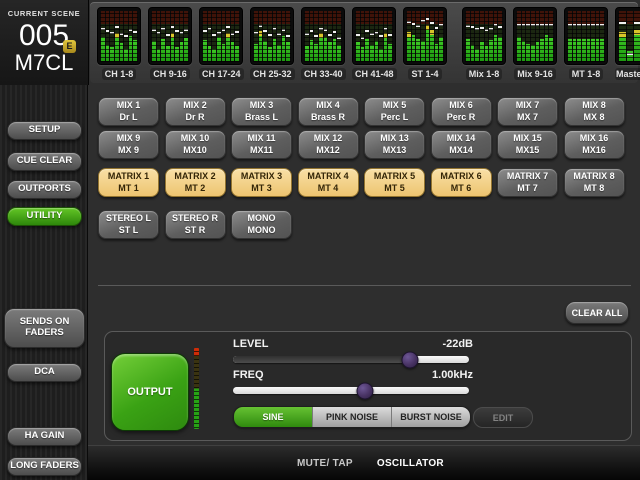 The height and width of the screenshot is (480, 640). Describe the element at coordinates (461, 187) in the screenshot. I see `bus-button-channel: MT 6` at that location.